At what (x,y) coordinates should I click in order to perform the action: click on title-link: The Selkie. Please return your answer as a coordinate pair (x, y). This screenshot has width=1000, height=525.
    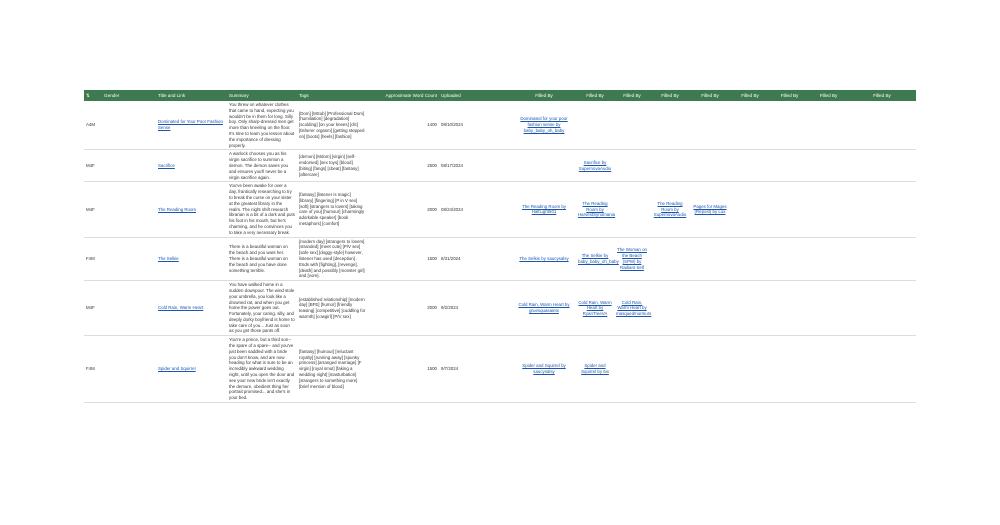
    Looking at the image, I should click on (191, 259).